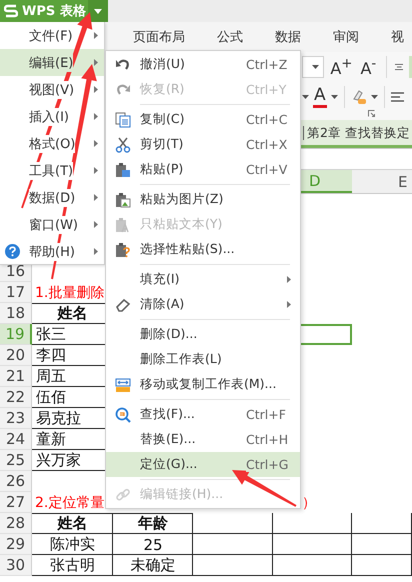 The width and height of the screenshot is (412, 582). Describe the element at coordinates (16, 397) in the screenshot. I see `row-header: 22` at that location.